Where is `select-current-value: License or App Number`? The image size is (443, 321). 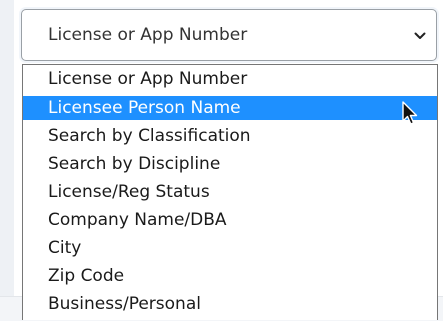 select-current-value: License or App Number is located at coordinates (148, 35).